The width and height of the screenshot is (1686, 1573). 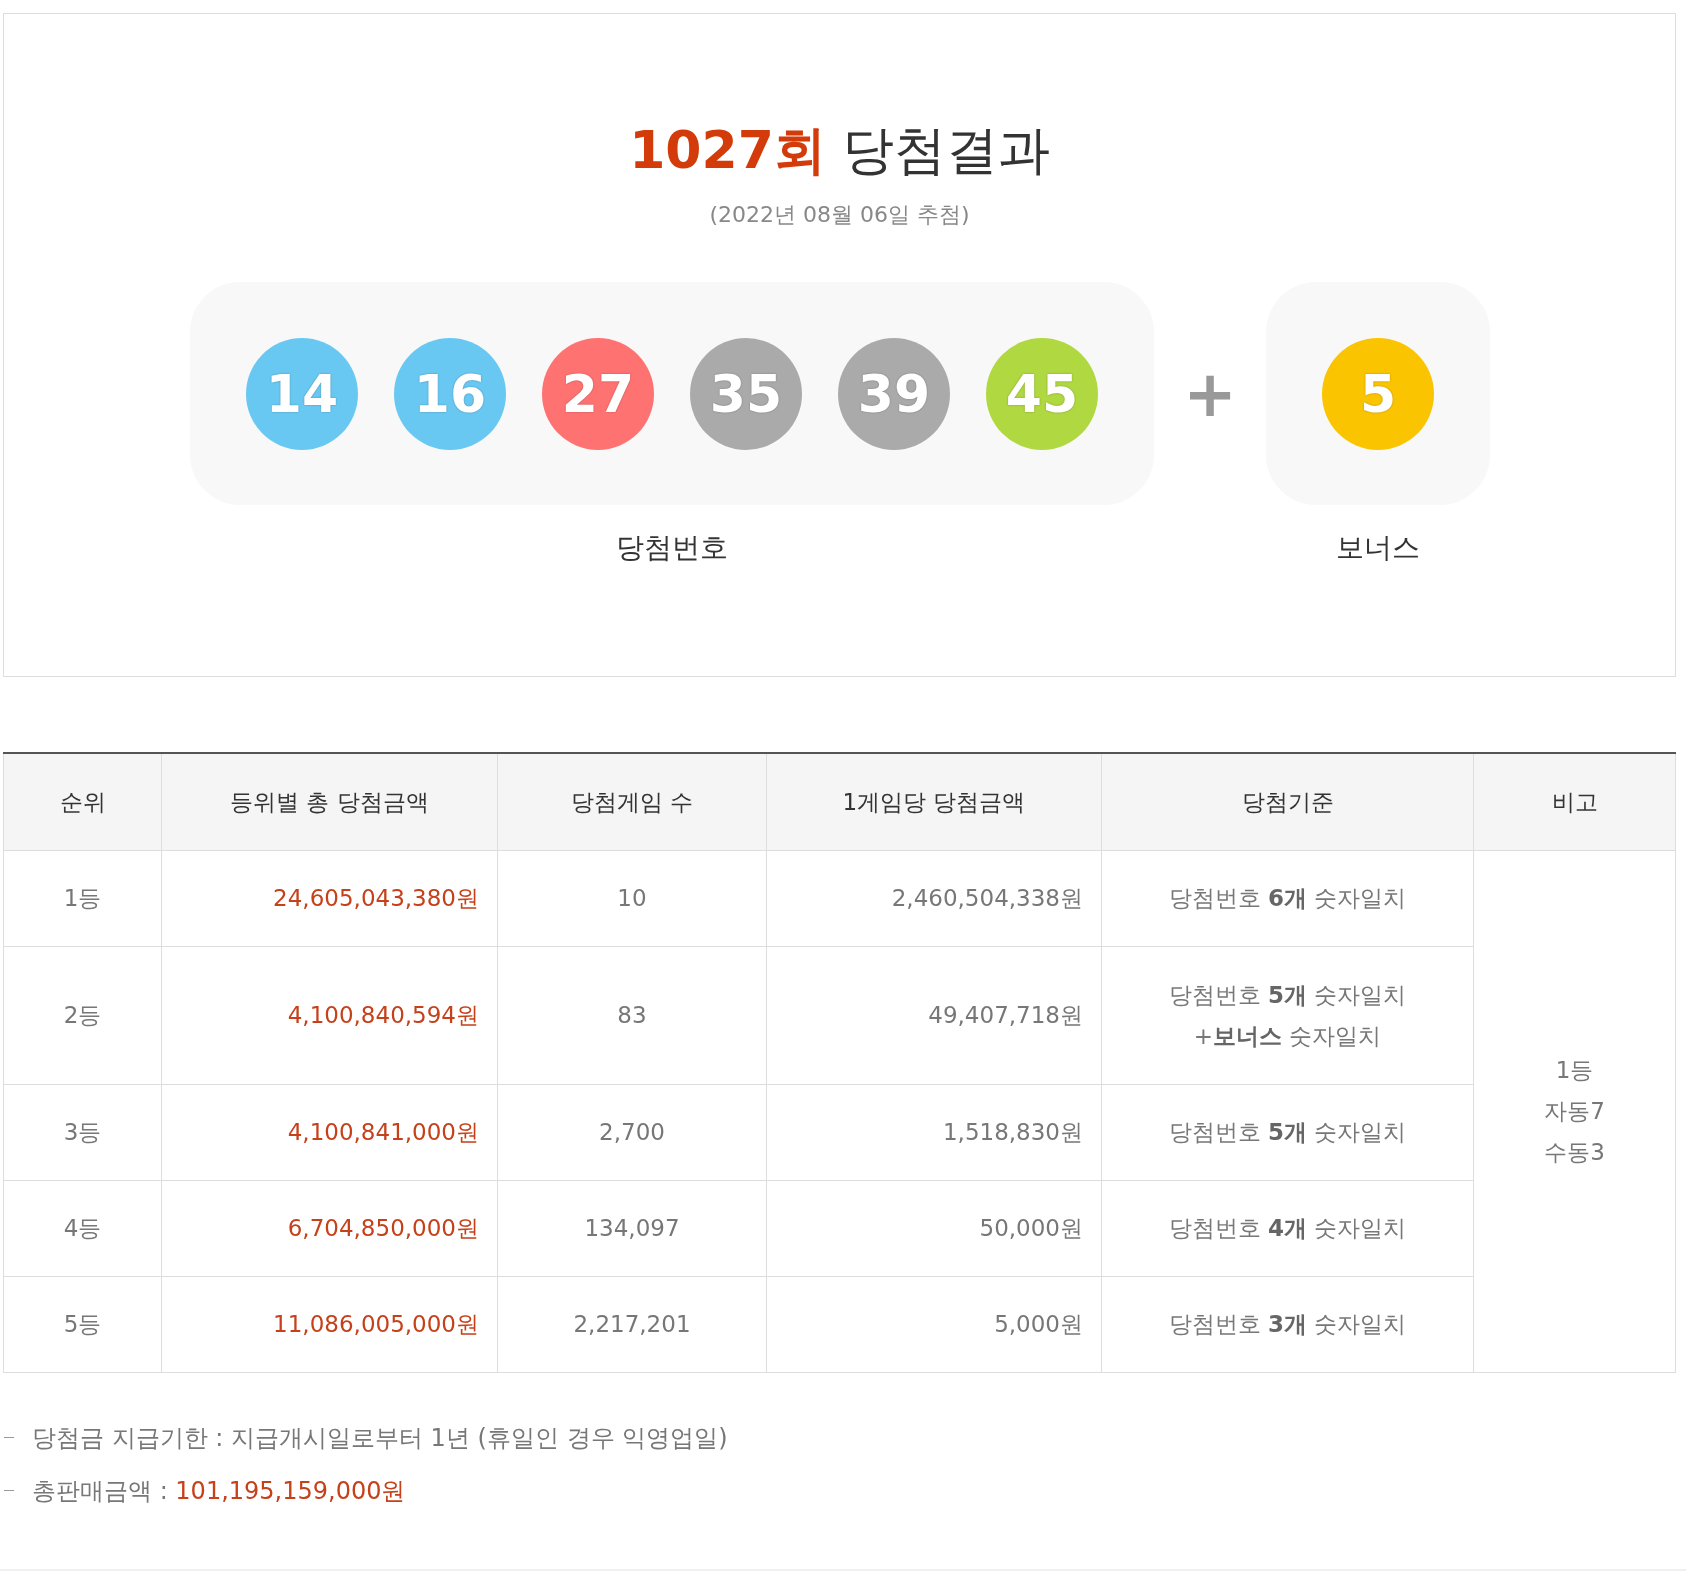 I want to click on column-header: 당첨기준, so click(x=1287, y=802).